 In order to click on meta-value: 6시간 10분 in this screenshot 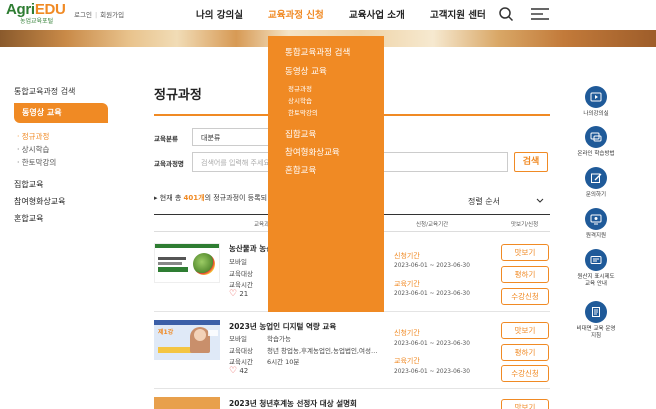, I will do `click(283, 362)`.